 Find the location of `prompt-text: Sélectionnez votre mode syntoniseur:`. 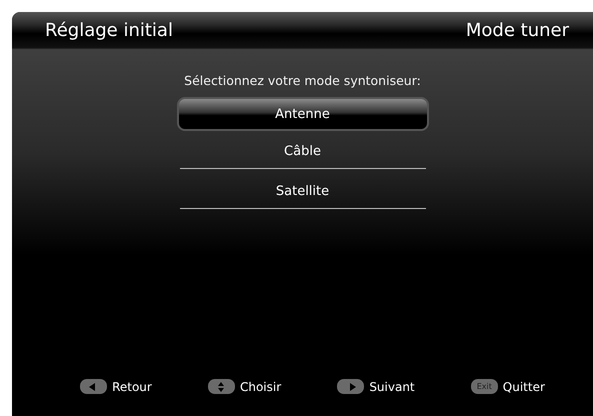

prompt-text: Sélectionnez votre mode syntoniseur: is located at coordinates (302, 80).